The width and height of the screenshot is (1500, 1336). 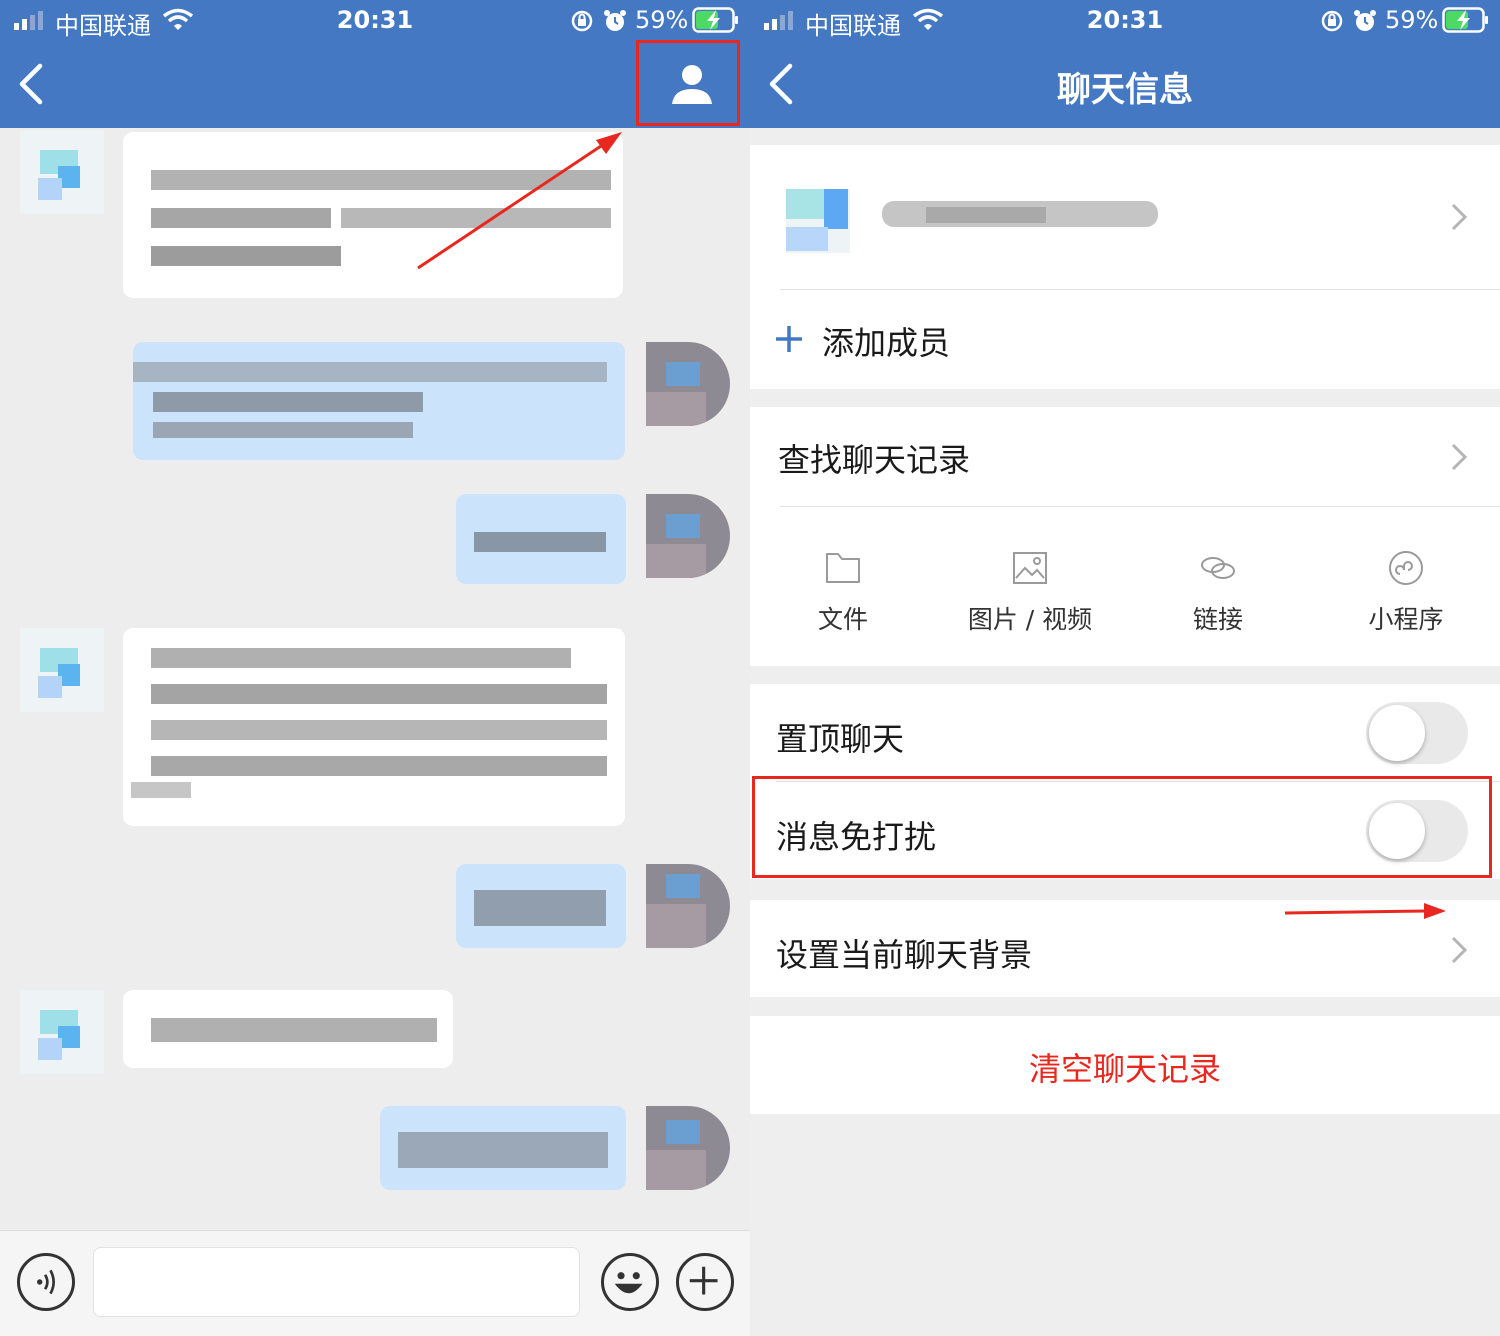 What do you see at coordinates (630, 1282) in the screenshot?
I see `emoji-icon` at bounding box center [630, 1282].